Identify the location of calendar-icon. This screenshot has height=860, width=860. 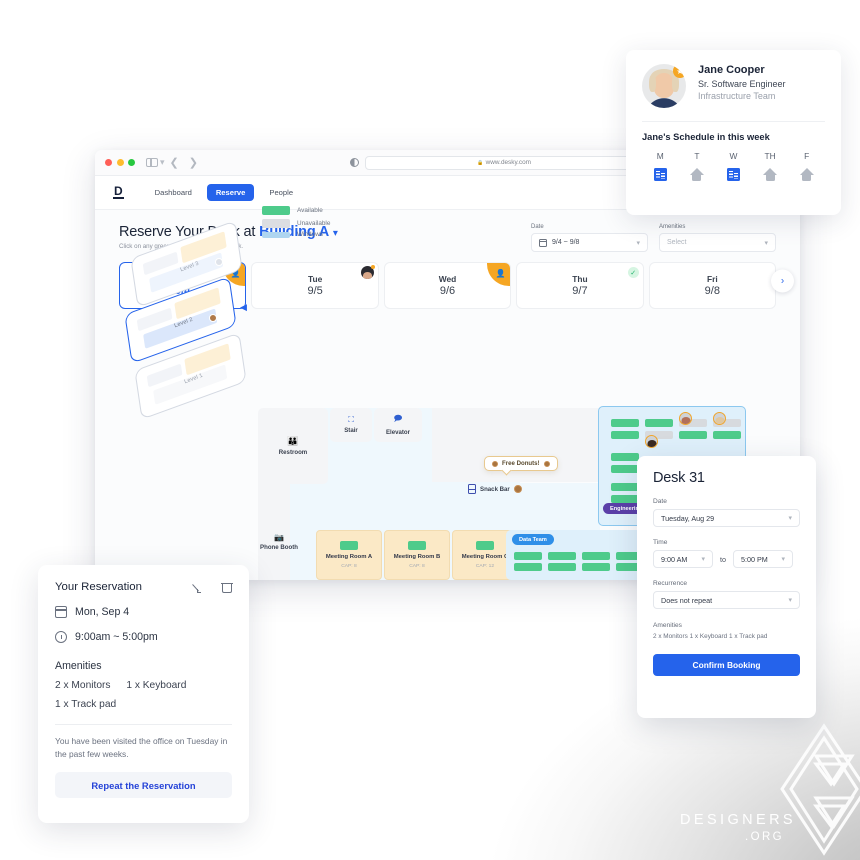
(61, 612).